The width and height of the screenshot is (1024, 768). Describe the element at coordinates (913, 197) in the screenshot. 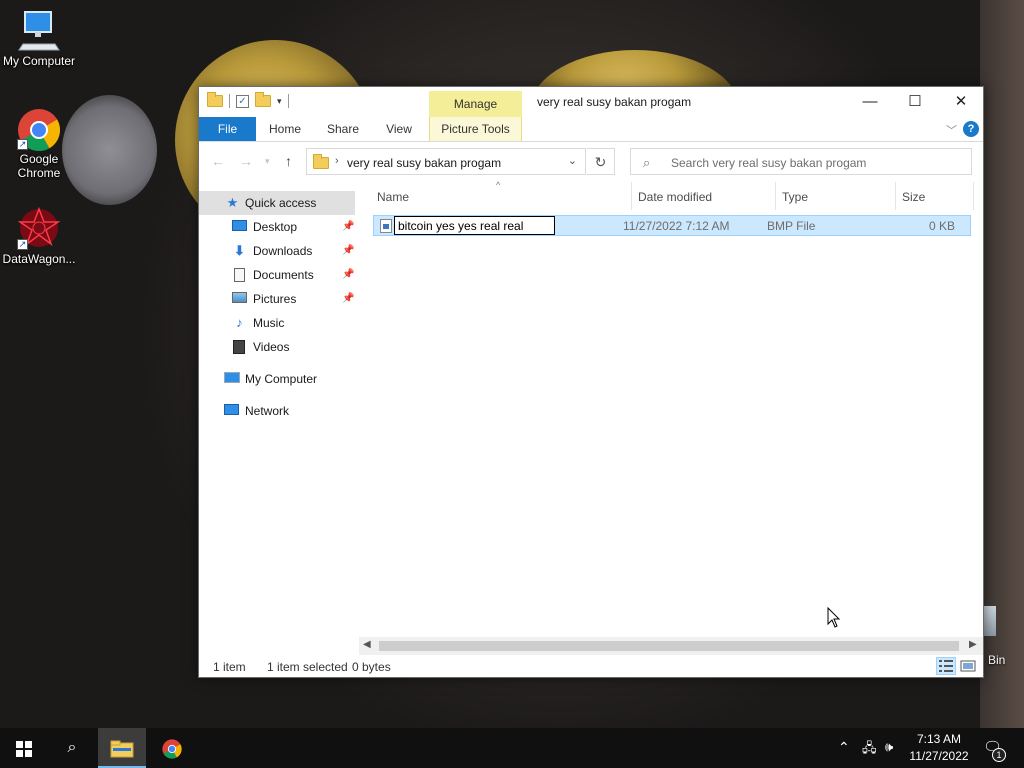

I see `column-header-size: Size` at that location.